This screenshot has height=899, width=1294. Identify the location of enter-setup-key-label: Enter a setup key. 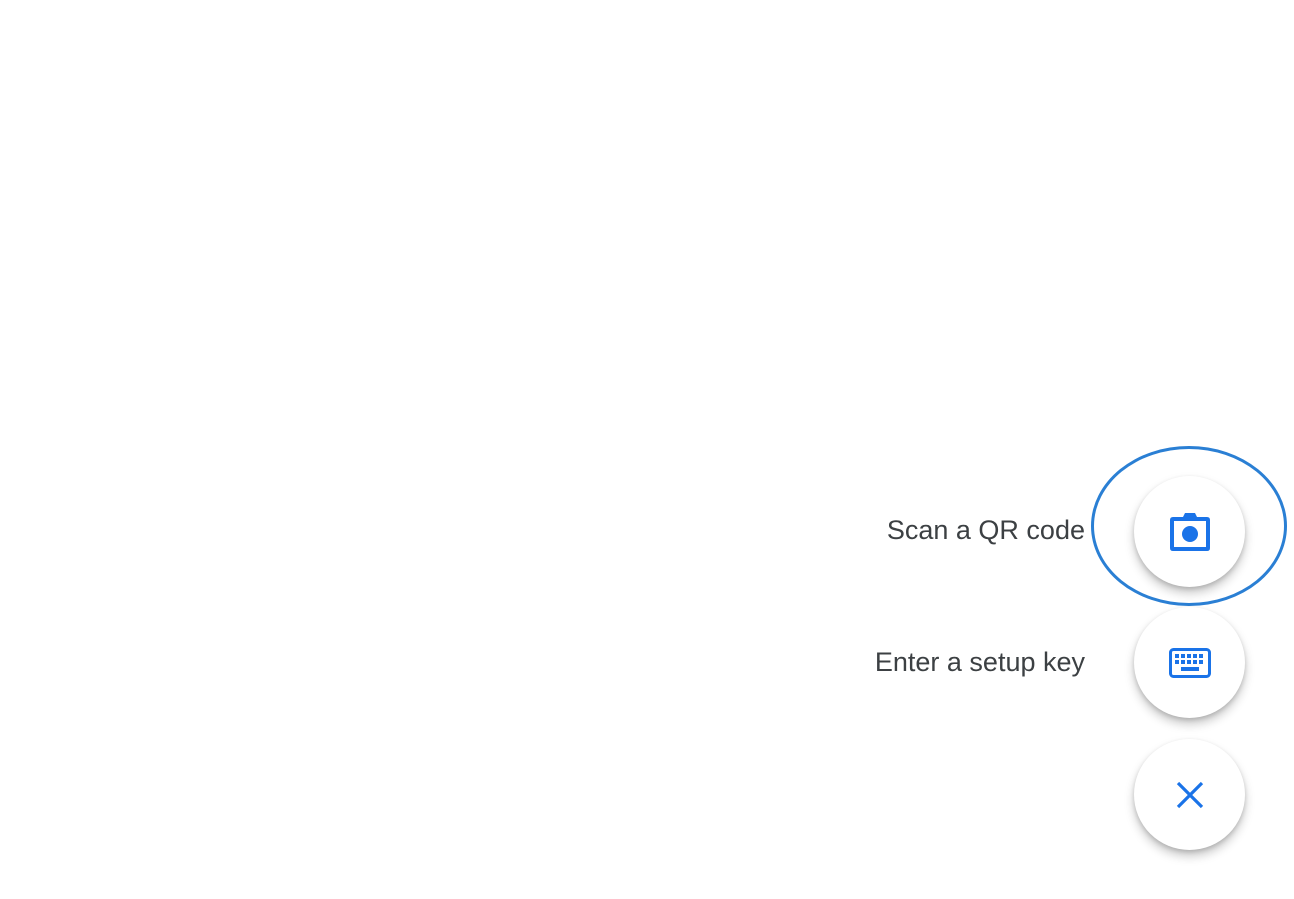
(980, 662).